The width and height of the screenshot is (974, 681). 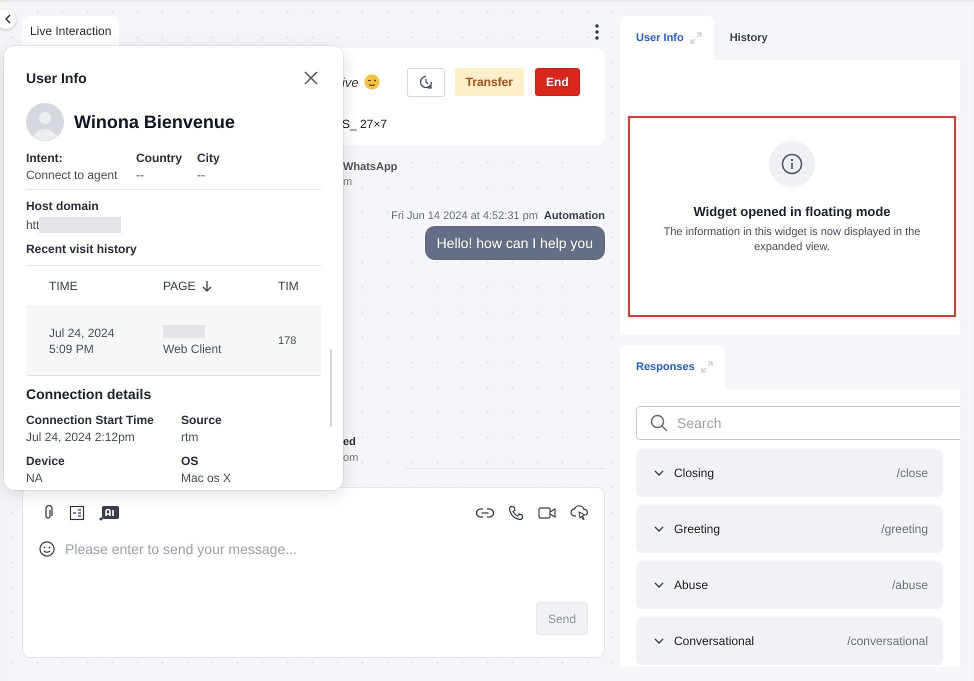 I want to click on scroll-bar, so click(x=331, y=388).